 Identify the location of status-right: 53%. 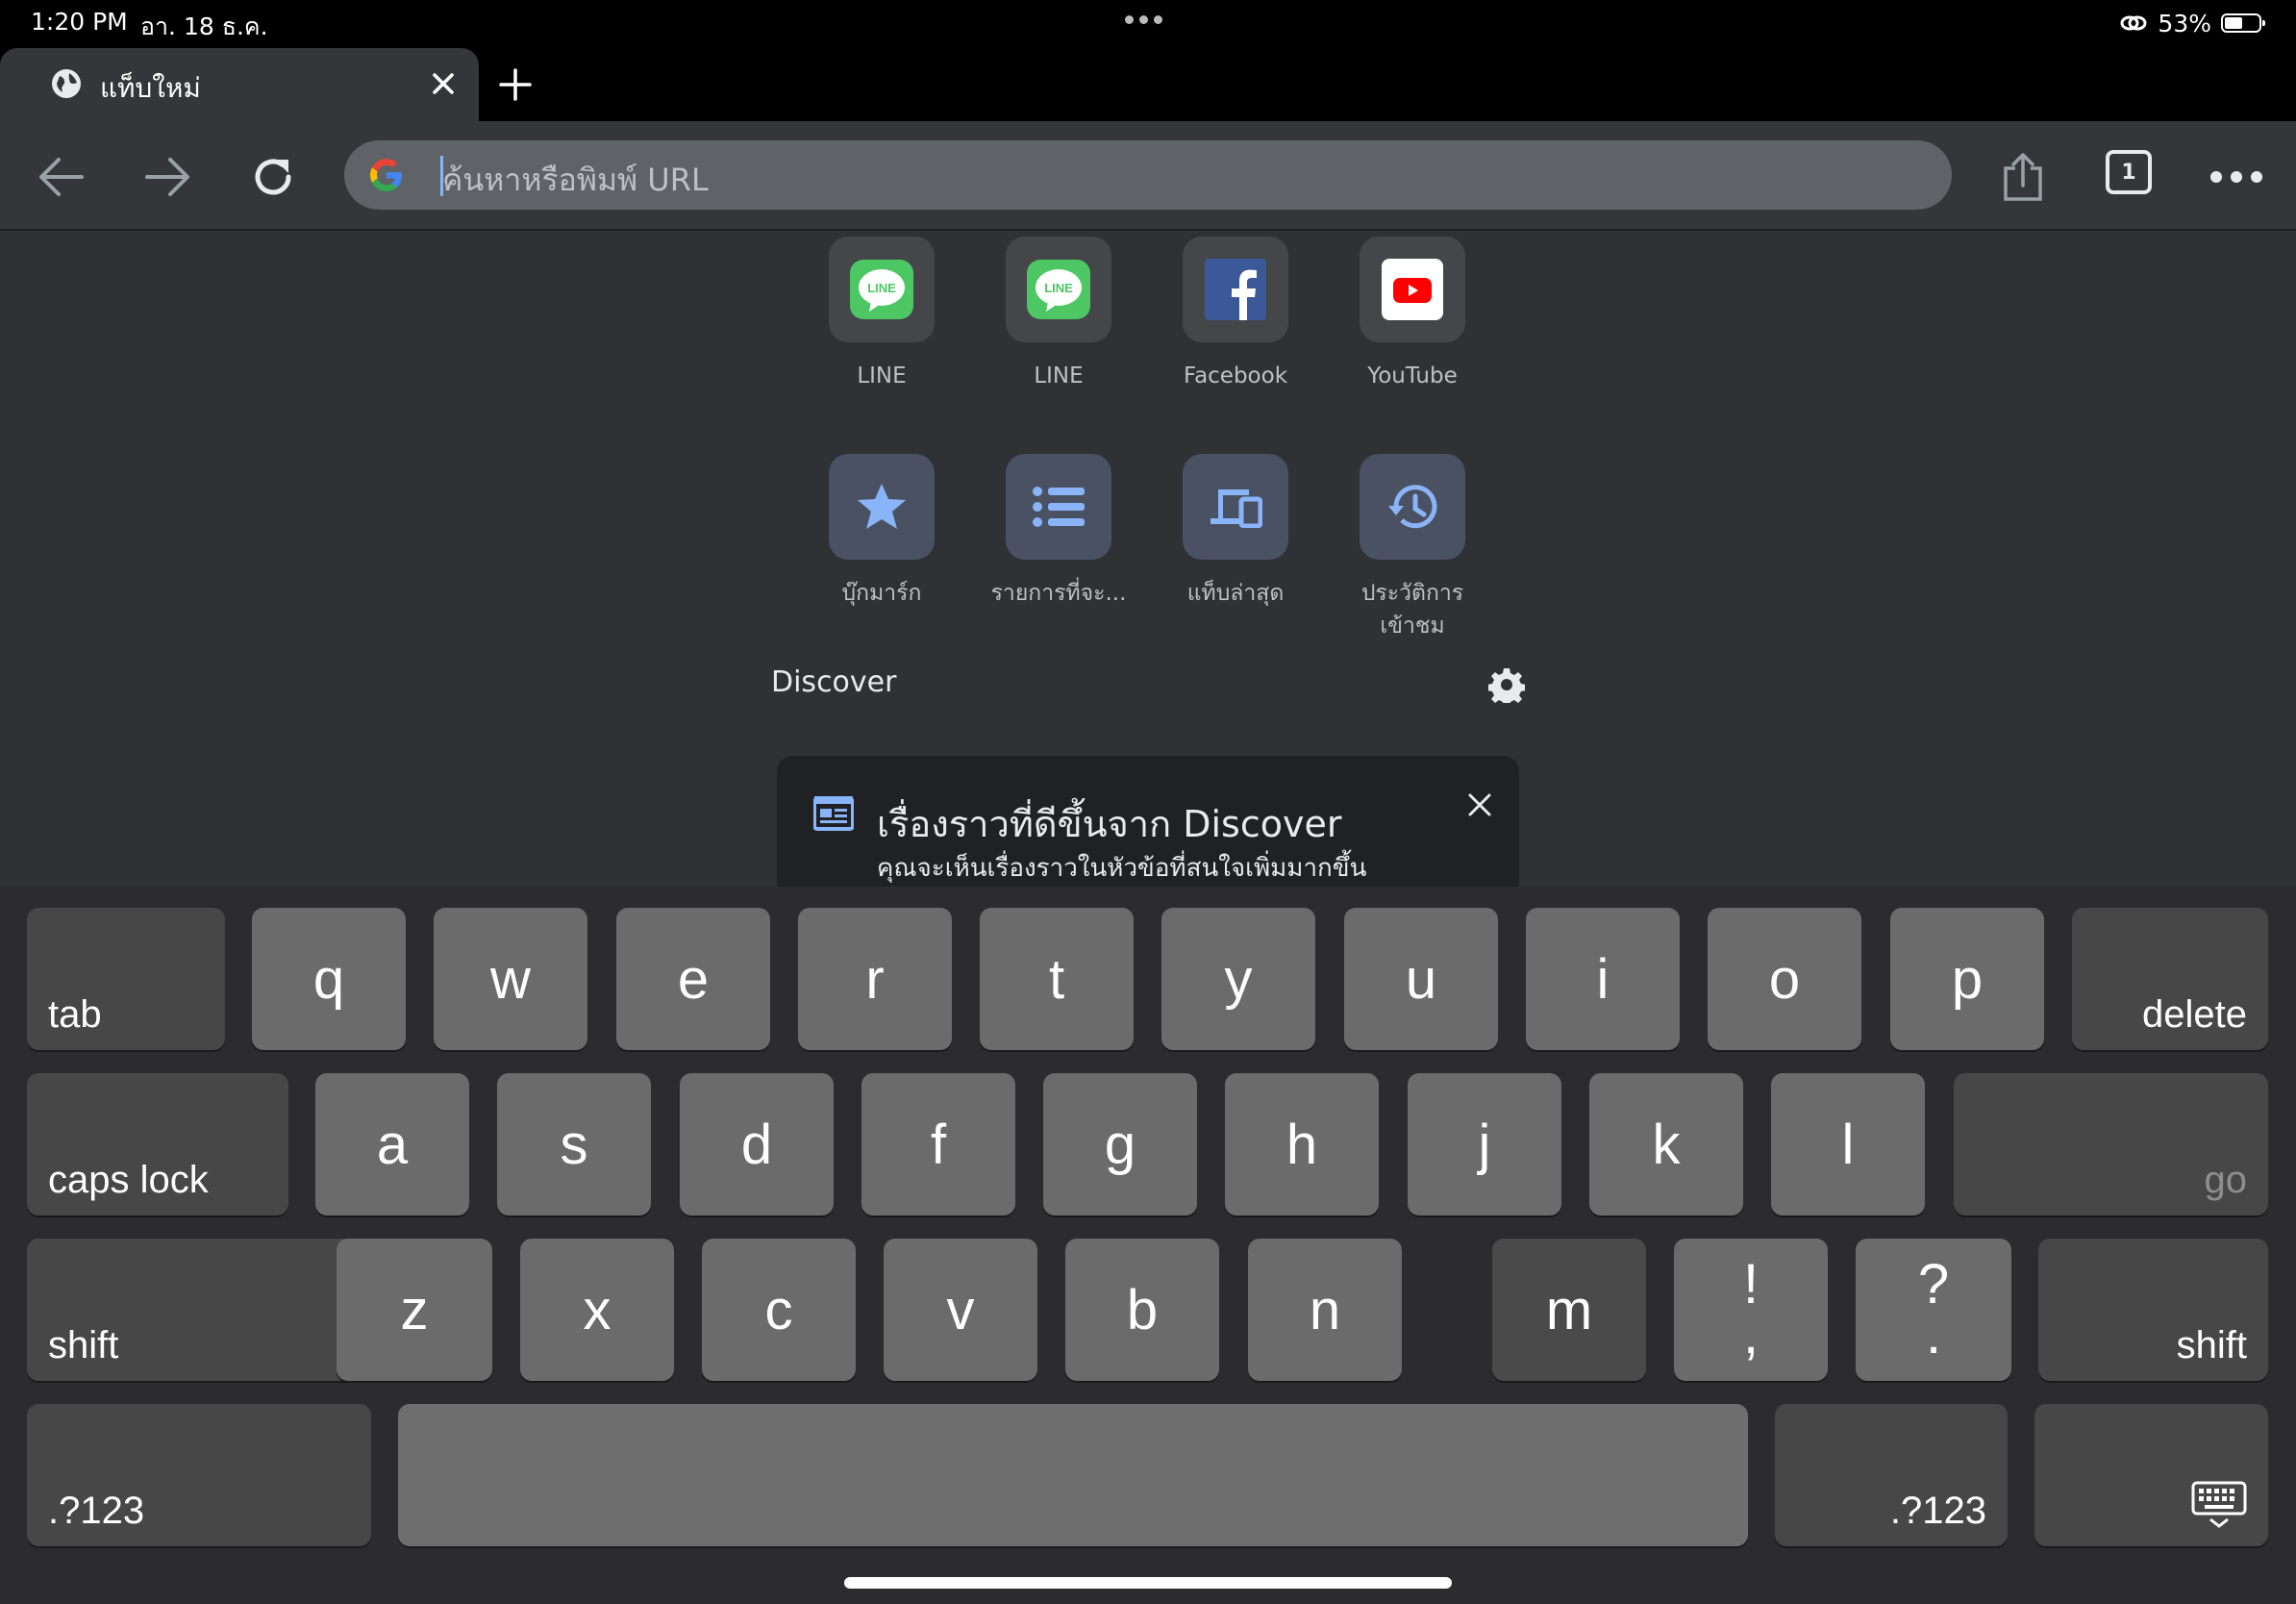
(2192, 23).